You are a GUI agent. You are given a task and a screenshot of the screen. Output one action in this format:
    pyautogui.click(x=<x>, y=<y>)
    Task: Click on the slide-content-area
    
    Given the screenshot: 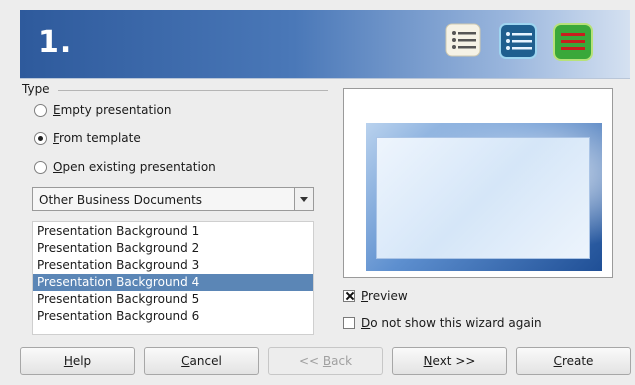 What is the action you would take?
    pyautogui.click(x=483, y=198)
    